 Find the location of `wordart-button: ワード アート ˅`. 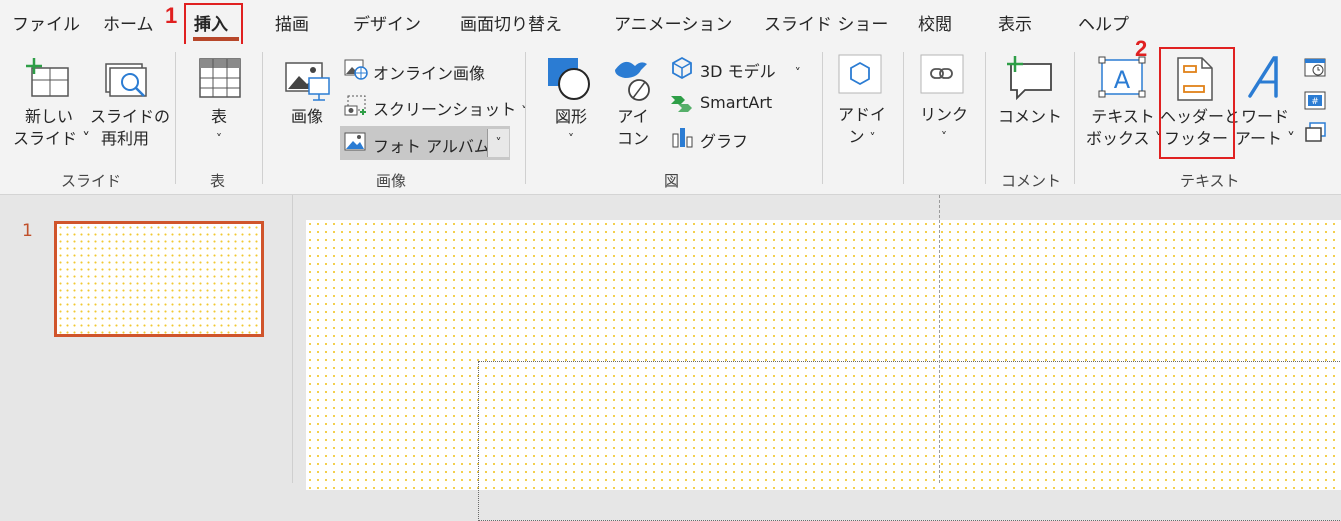

wordart-button: ワード アート ˅ is located at coordinates (1265, 128).